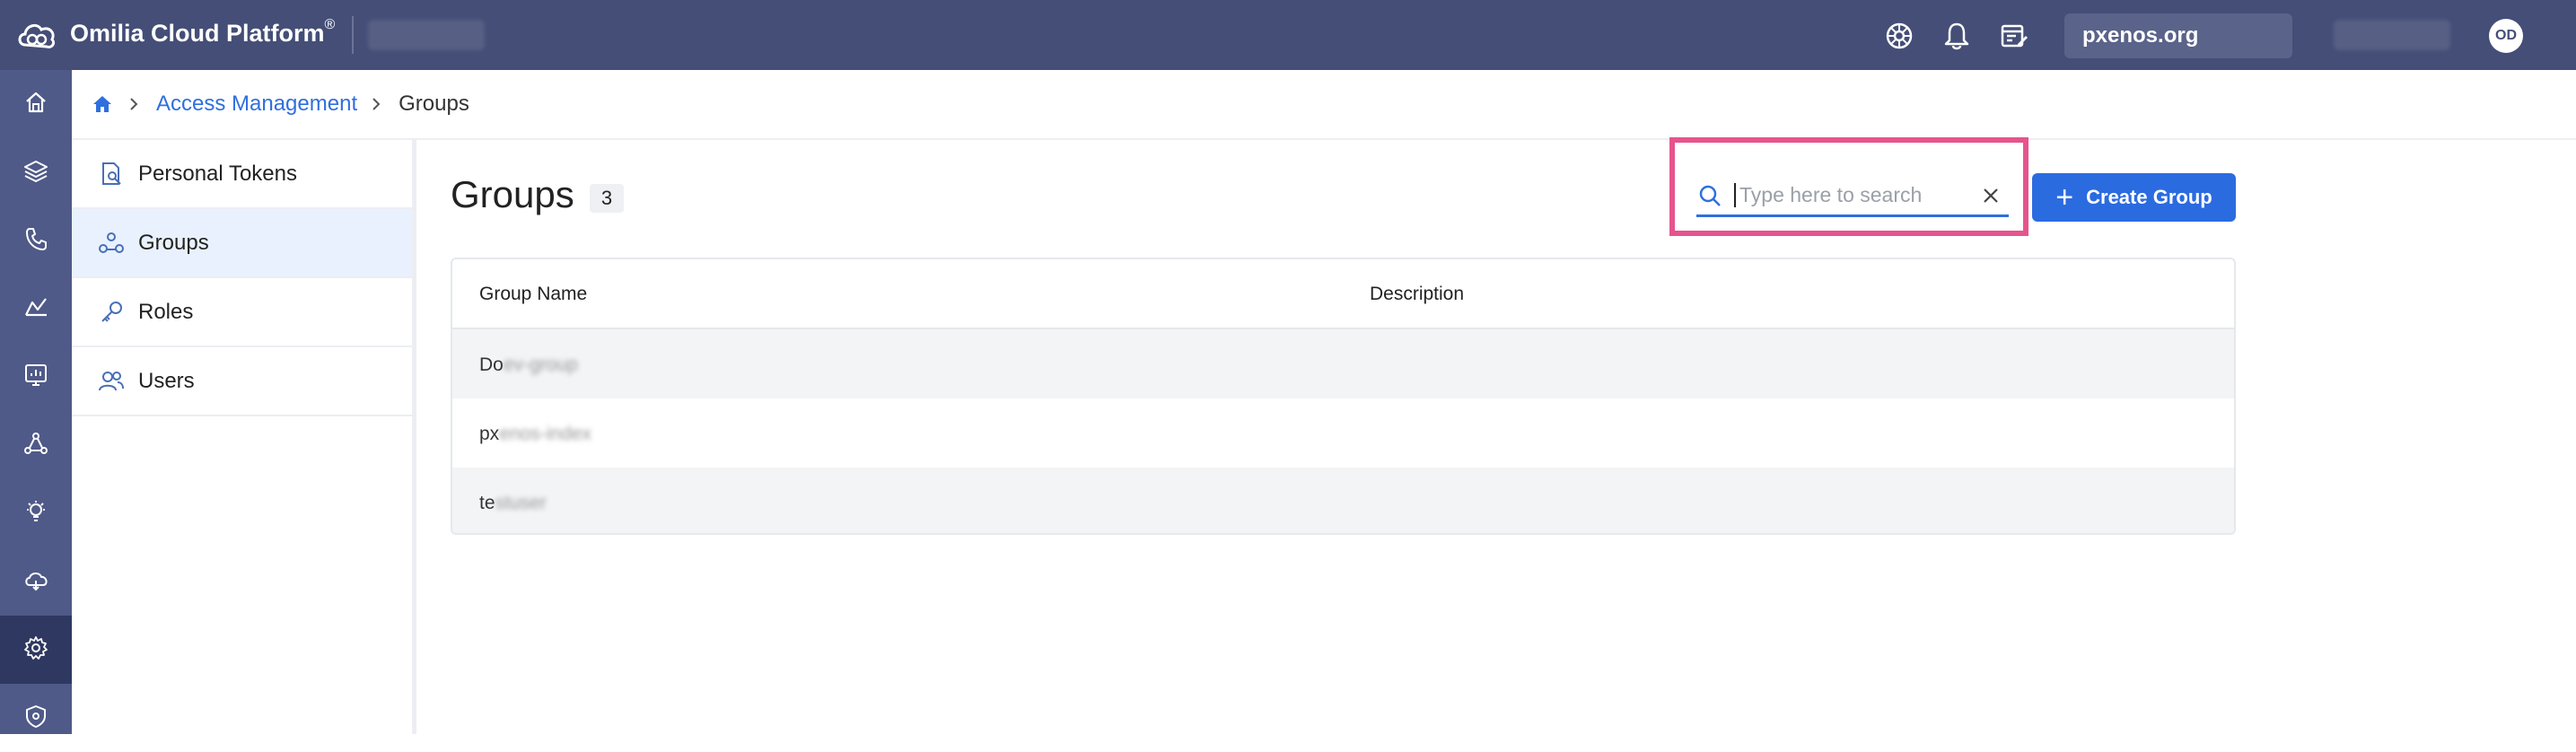 The width and height of the screenshot is (2576, 752). I want to click on avatar: OD, so click(2506, 36).